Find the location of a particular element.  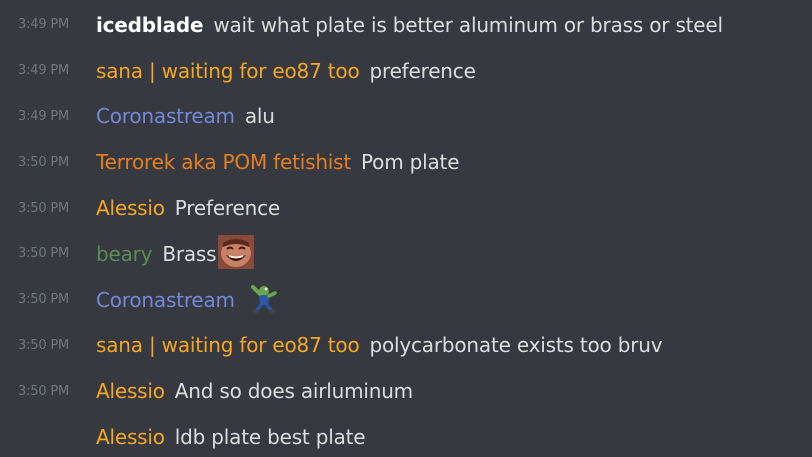

message: 3:50 PM Alessio Preference is located at coordinates (406, 208).